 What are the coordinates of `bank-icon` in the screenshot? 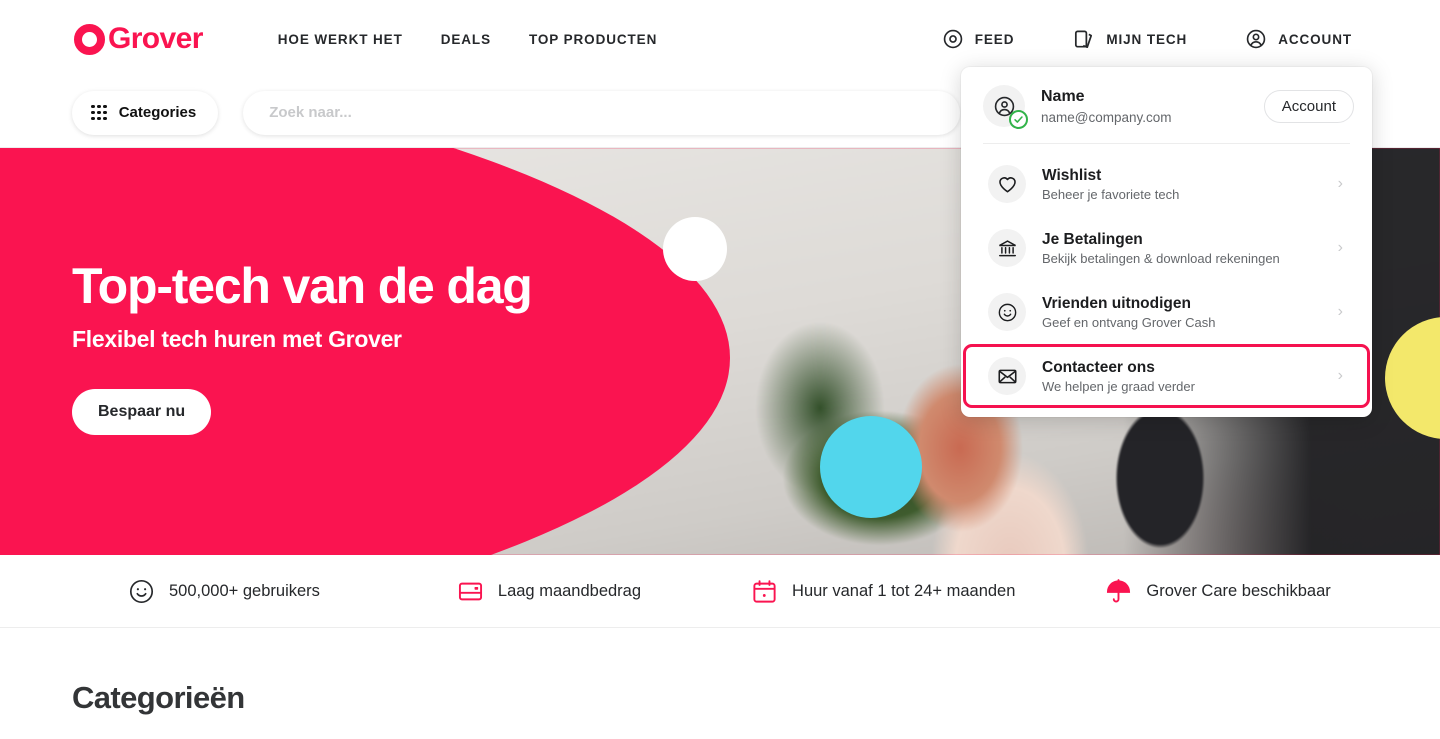 It's located at (1007, 248).